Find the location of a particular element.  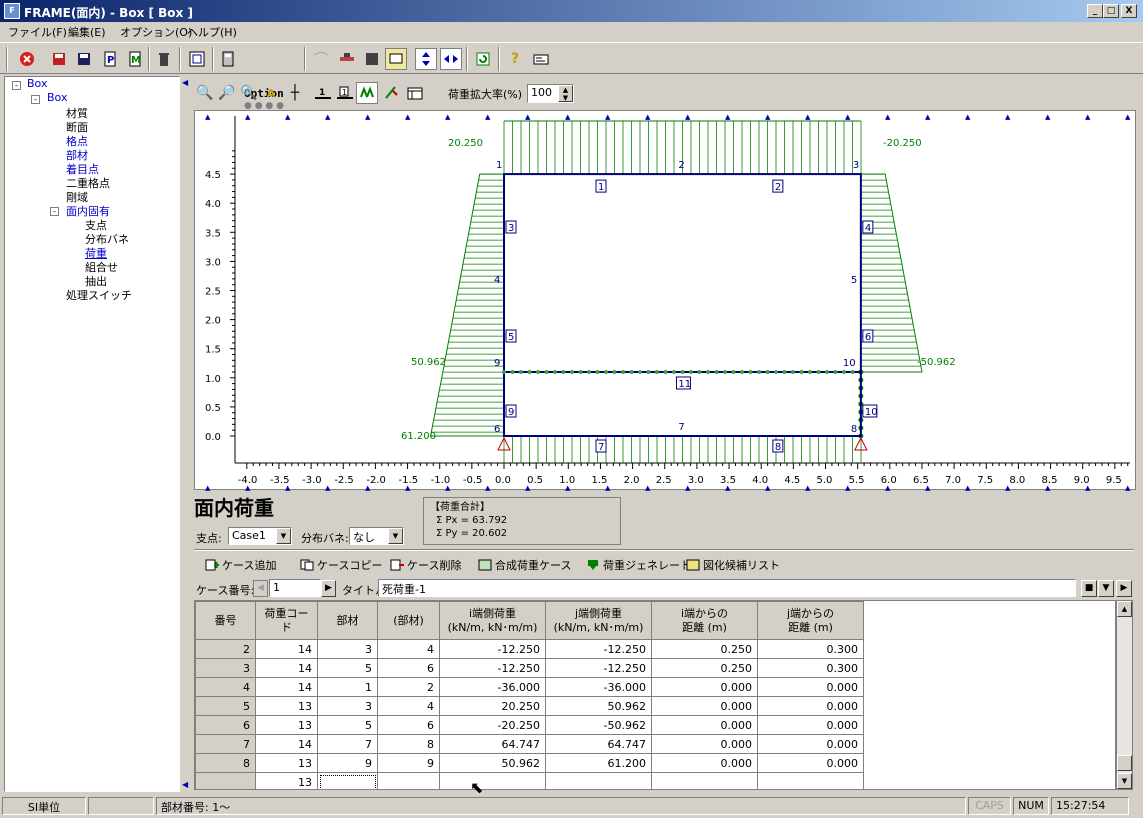

table-cell: 8 is located at coordinates (408, 744).